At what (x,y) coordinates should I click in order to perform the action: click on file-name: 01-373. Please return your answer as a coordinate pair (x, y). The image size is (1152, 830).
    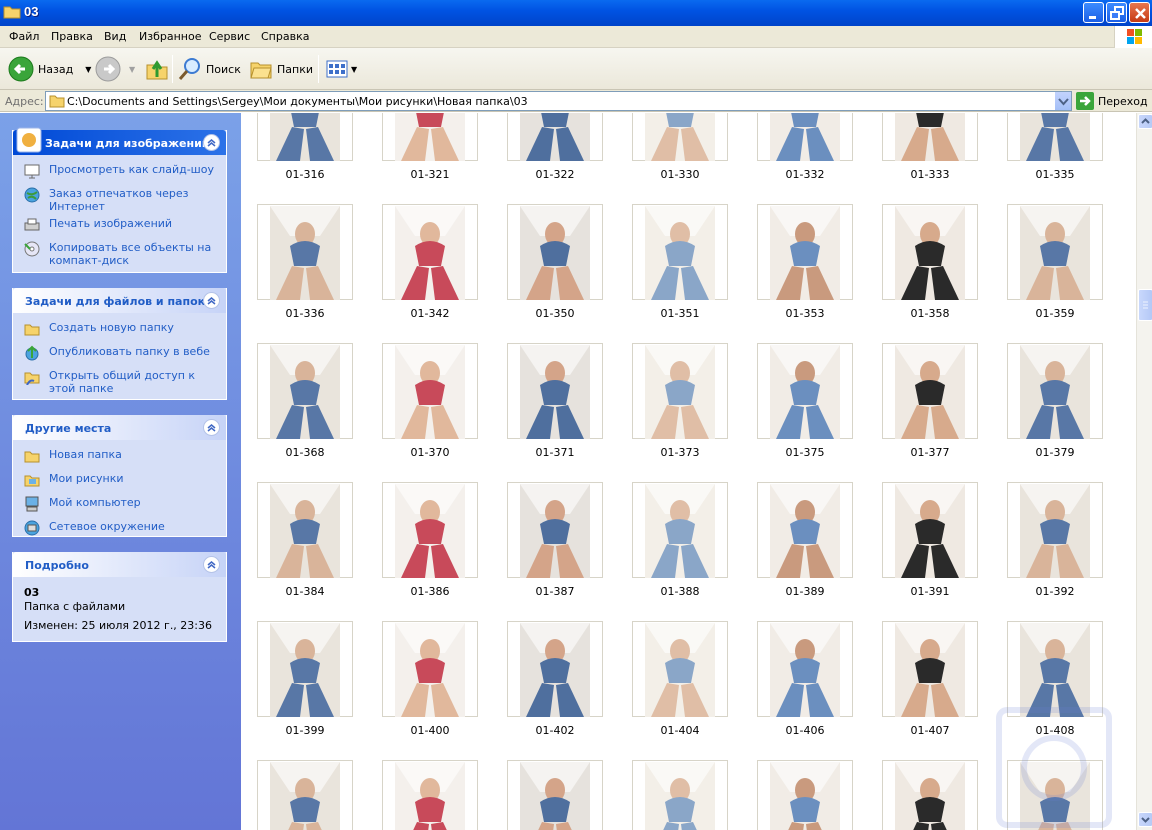
    Looking at the image, I should click on (680, 452).